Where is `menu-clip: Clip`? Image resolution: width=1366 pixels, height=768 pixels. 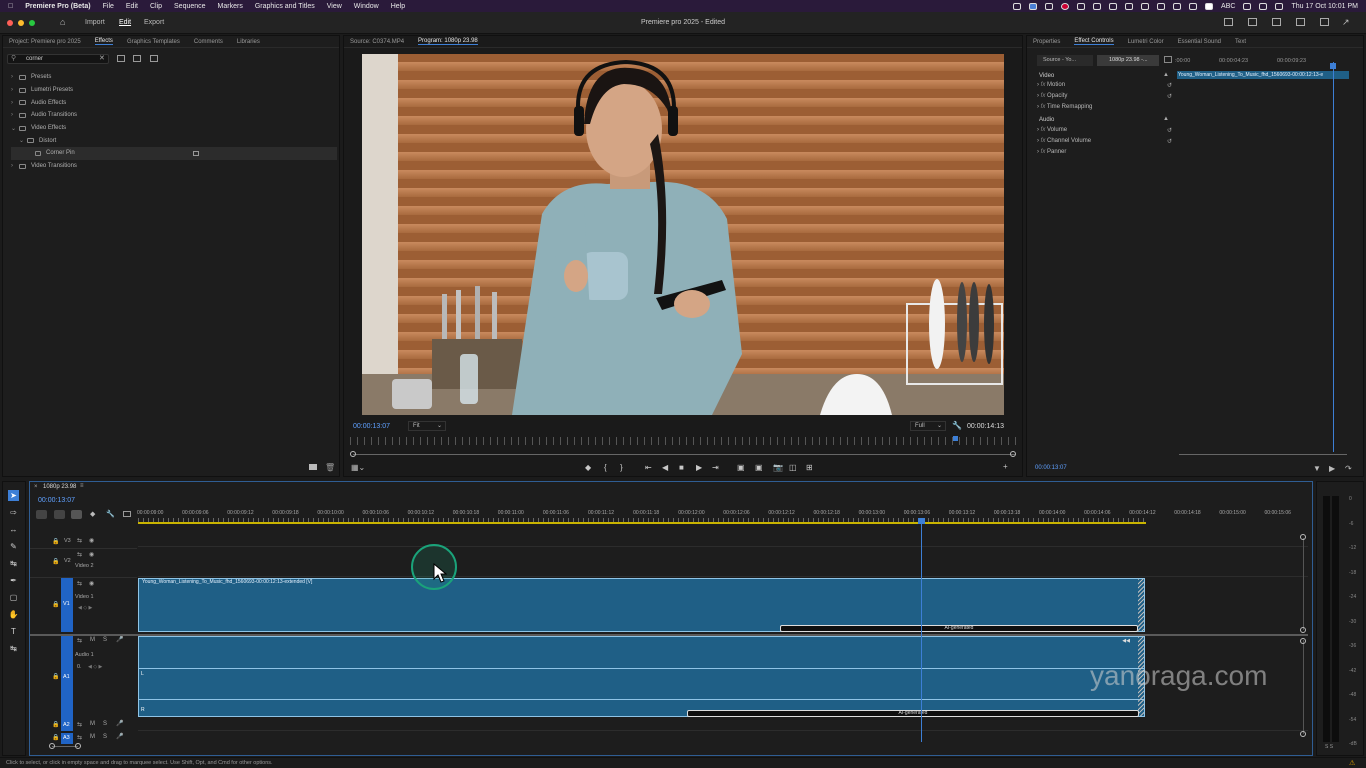
menu-clip: Clip is located at coordinates (156, 6).